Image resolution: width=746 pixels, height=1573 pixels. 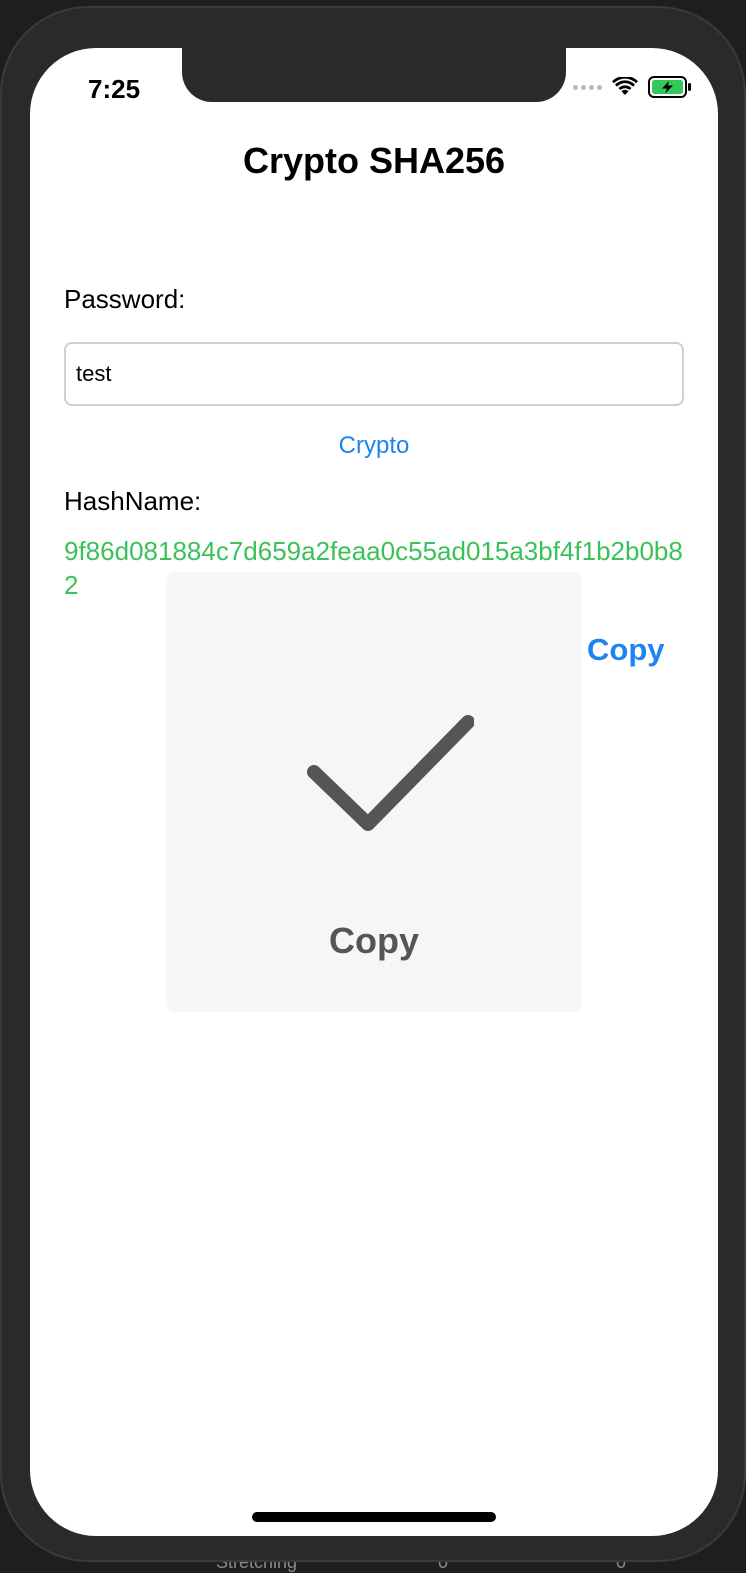 I want to click on password-field, so click(x=374, y=374).